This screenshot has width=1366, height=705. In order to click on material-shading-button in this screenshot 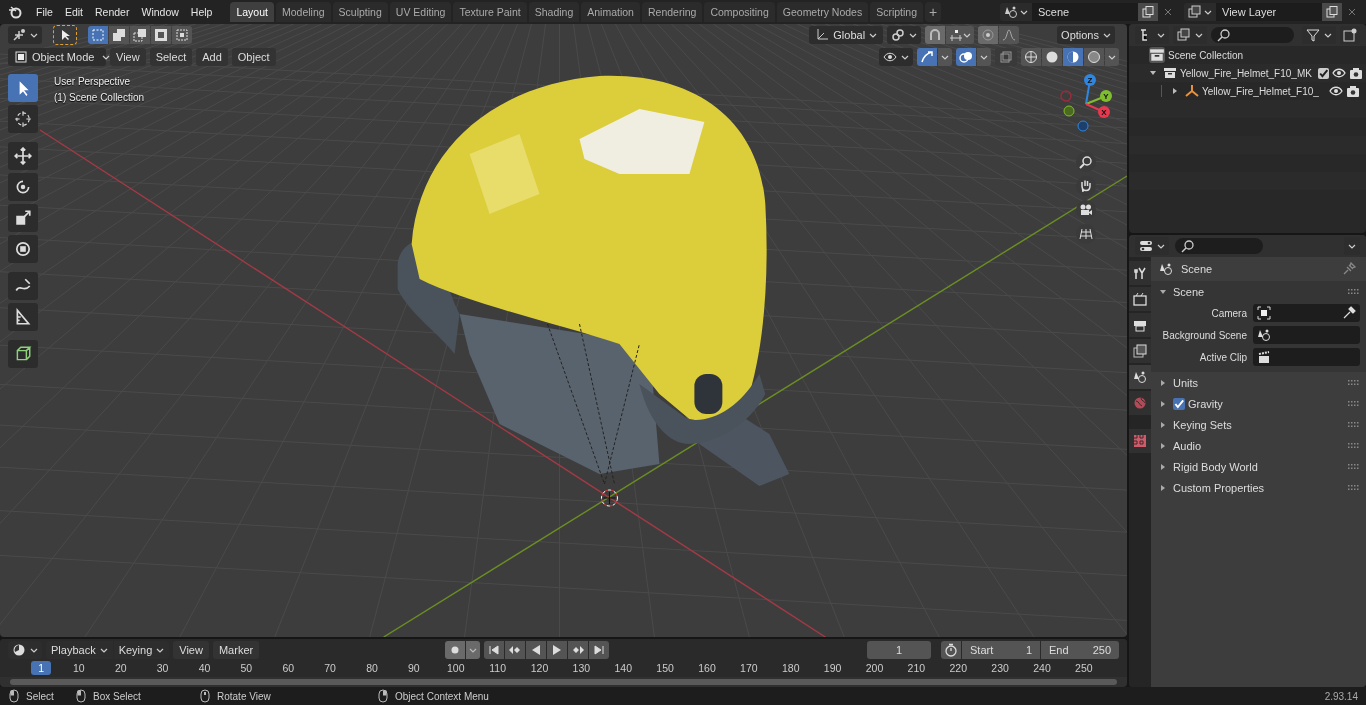, I will do `click(1073, 57)`.